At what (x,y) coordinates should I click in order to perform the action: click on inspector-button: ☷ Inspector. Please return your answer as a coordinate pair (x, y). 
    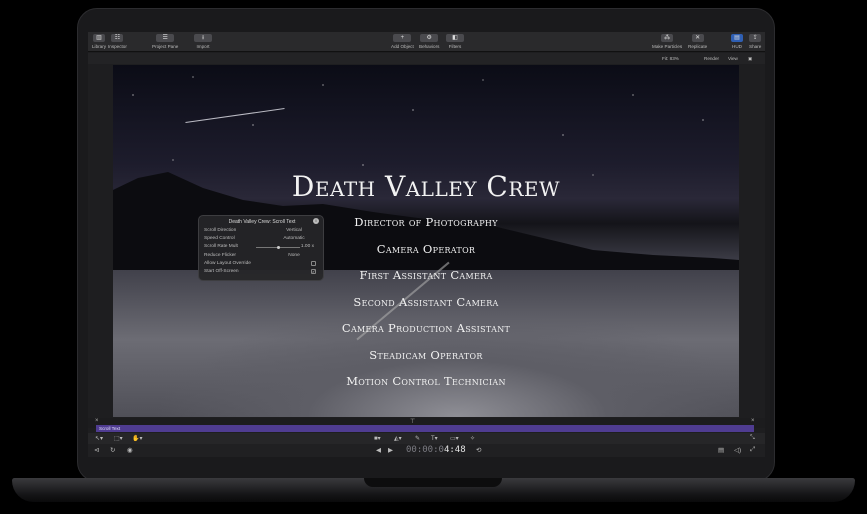
    Looking at the image, I should click on (117, 41).